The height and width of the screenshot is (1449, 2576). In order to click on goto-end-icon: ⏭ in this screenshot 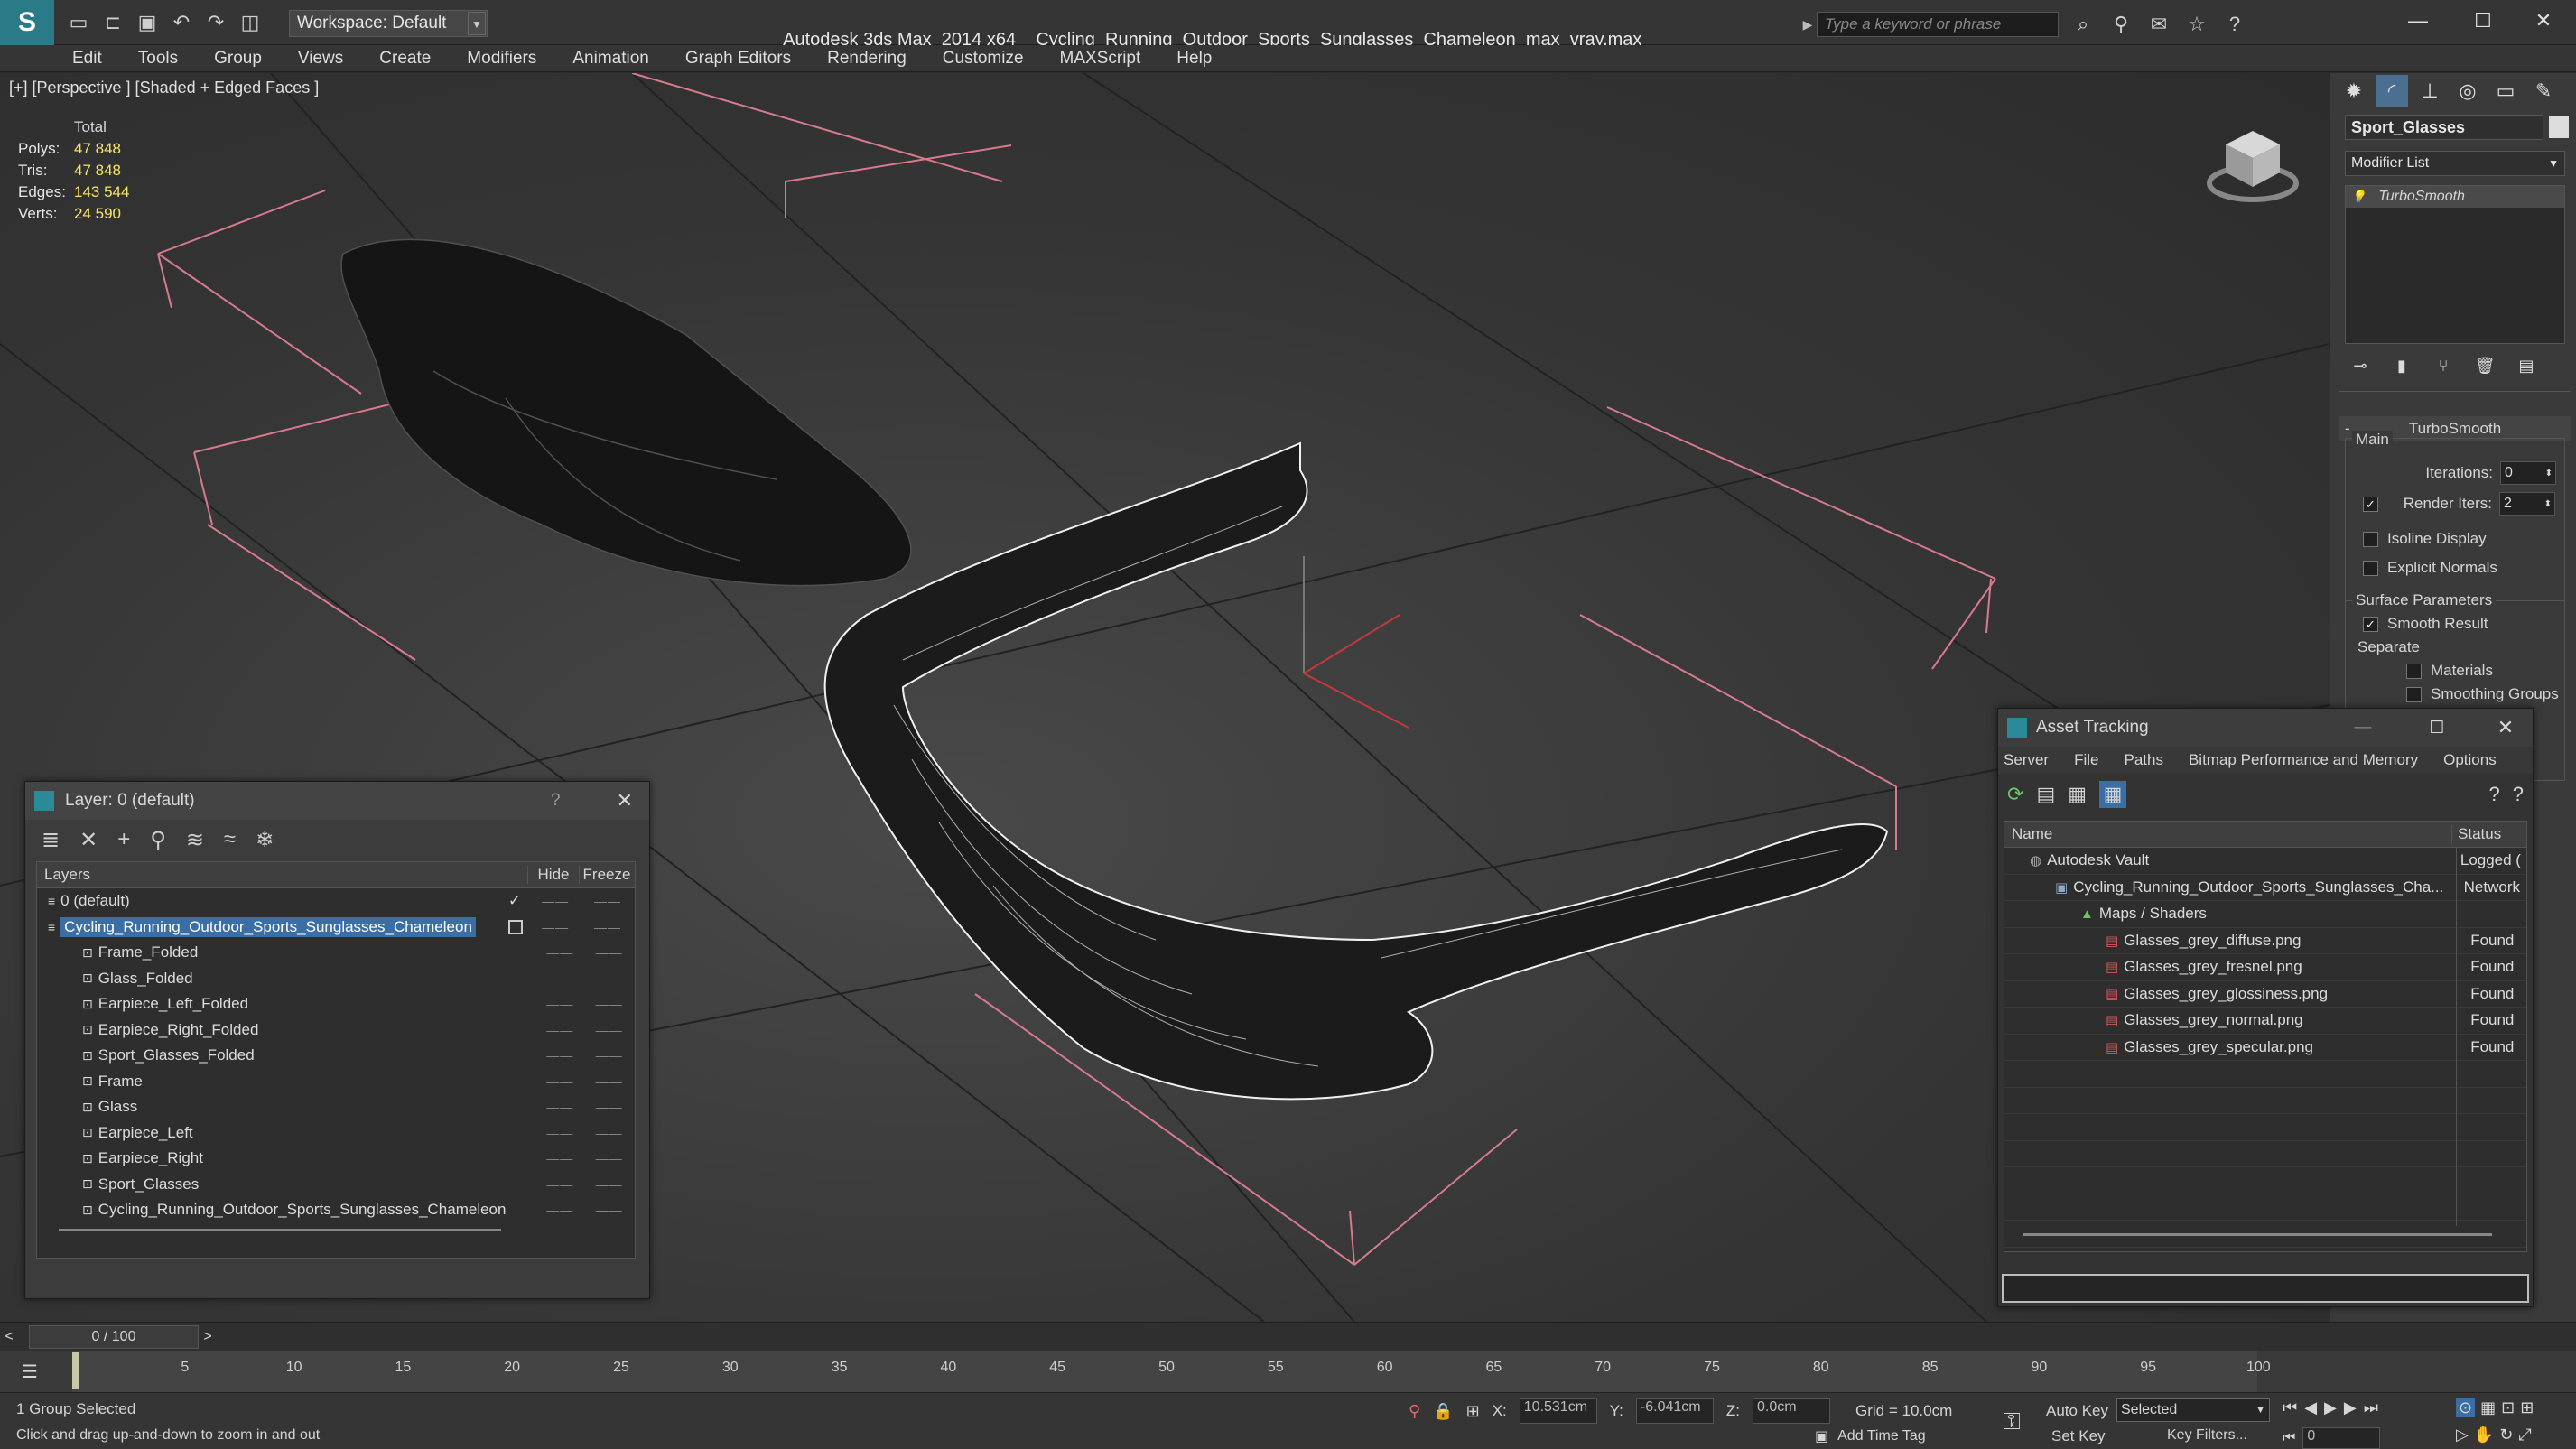, I will do `click(2371, 1407)`.